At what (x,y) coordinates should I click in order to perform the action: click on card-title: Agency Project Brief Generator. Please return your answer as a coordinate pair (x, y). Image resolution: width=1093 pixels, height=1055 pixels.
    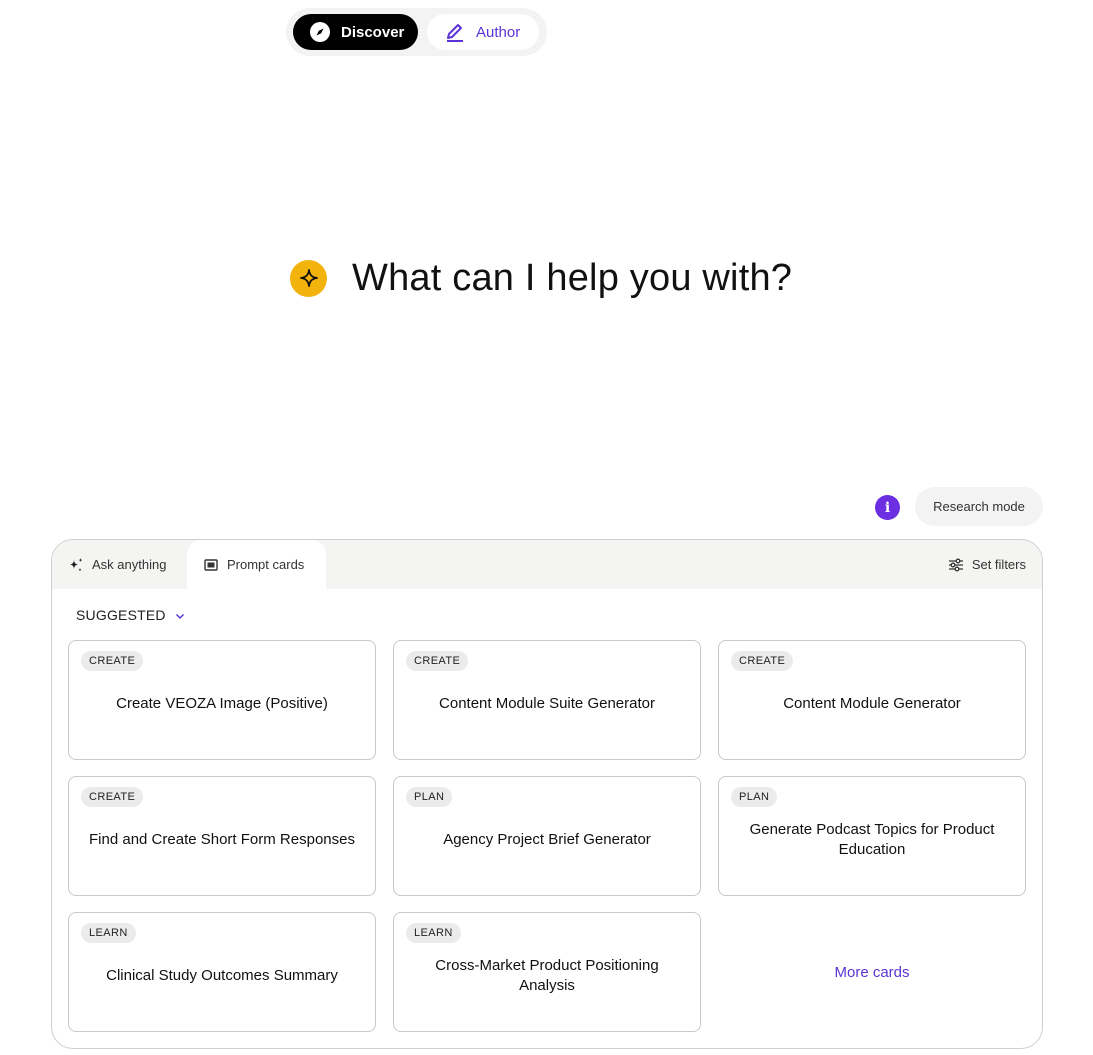
    Looking at the image, I should click on (547, 839).